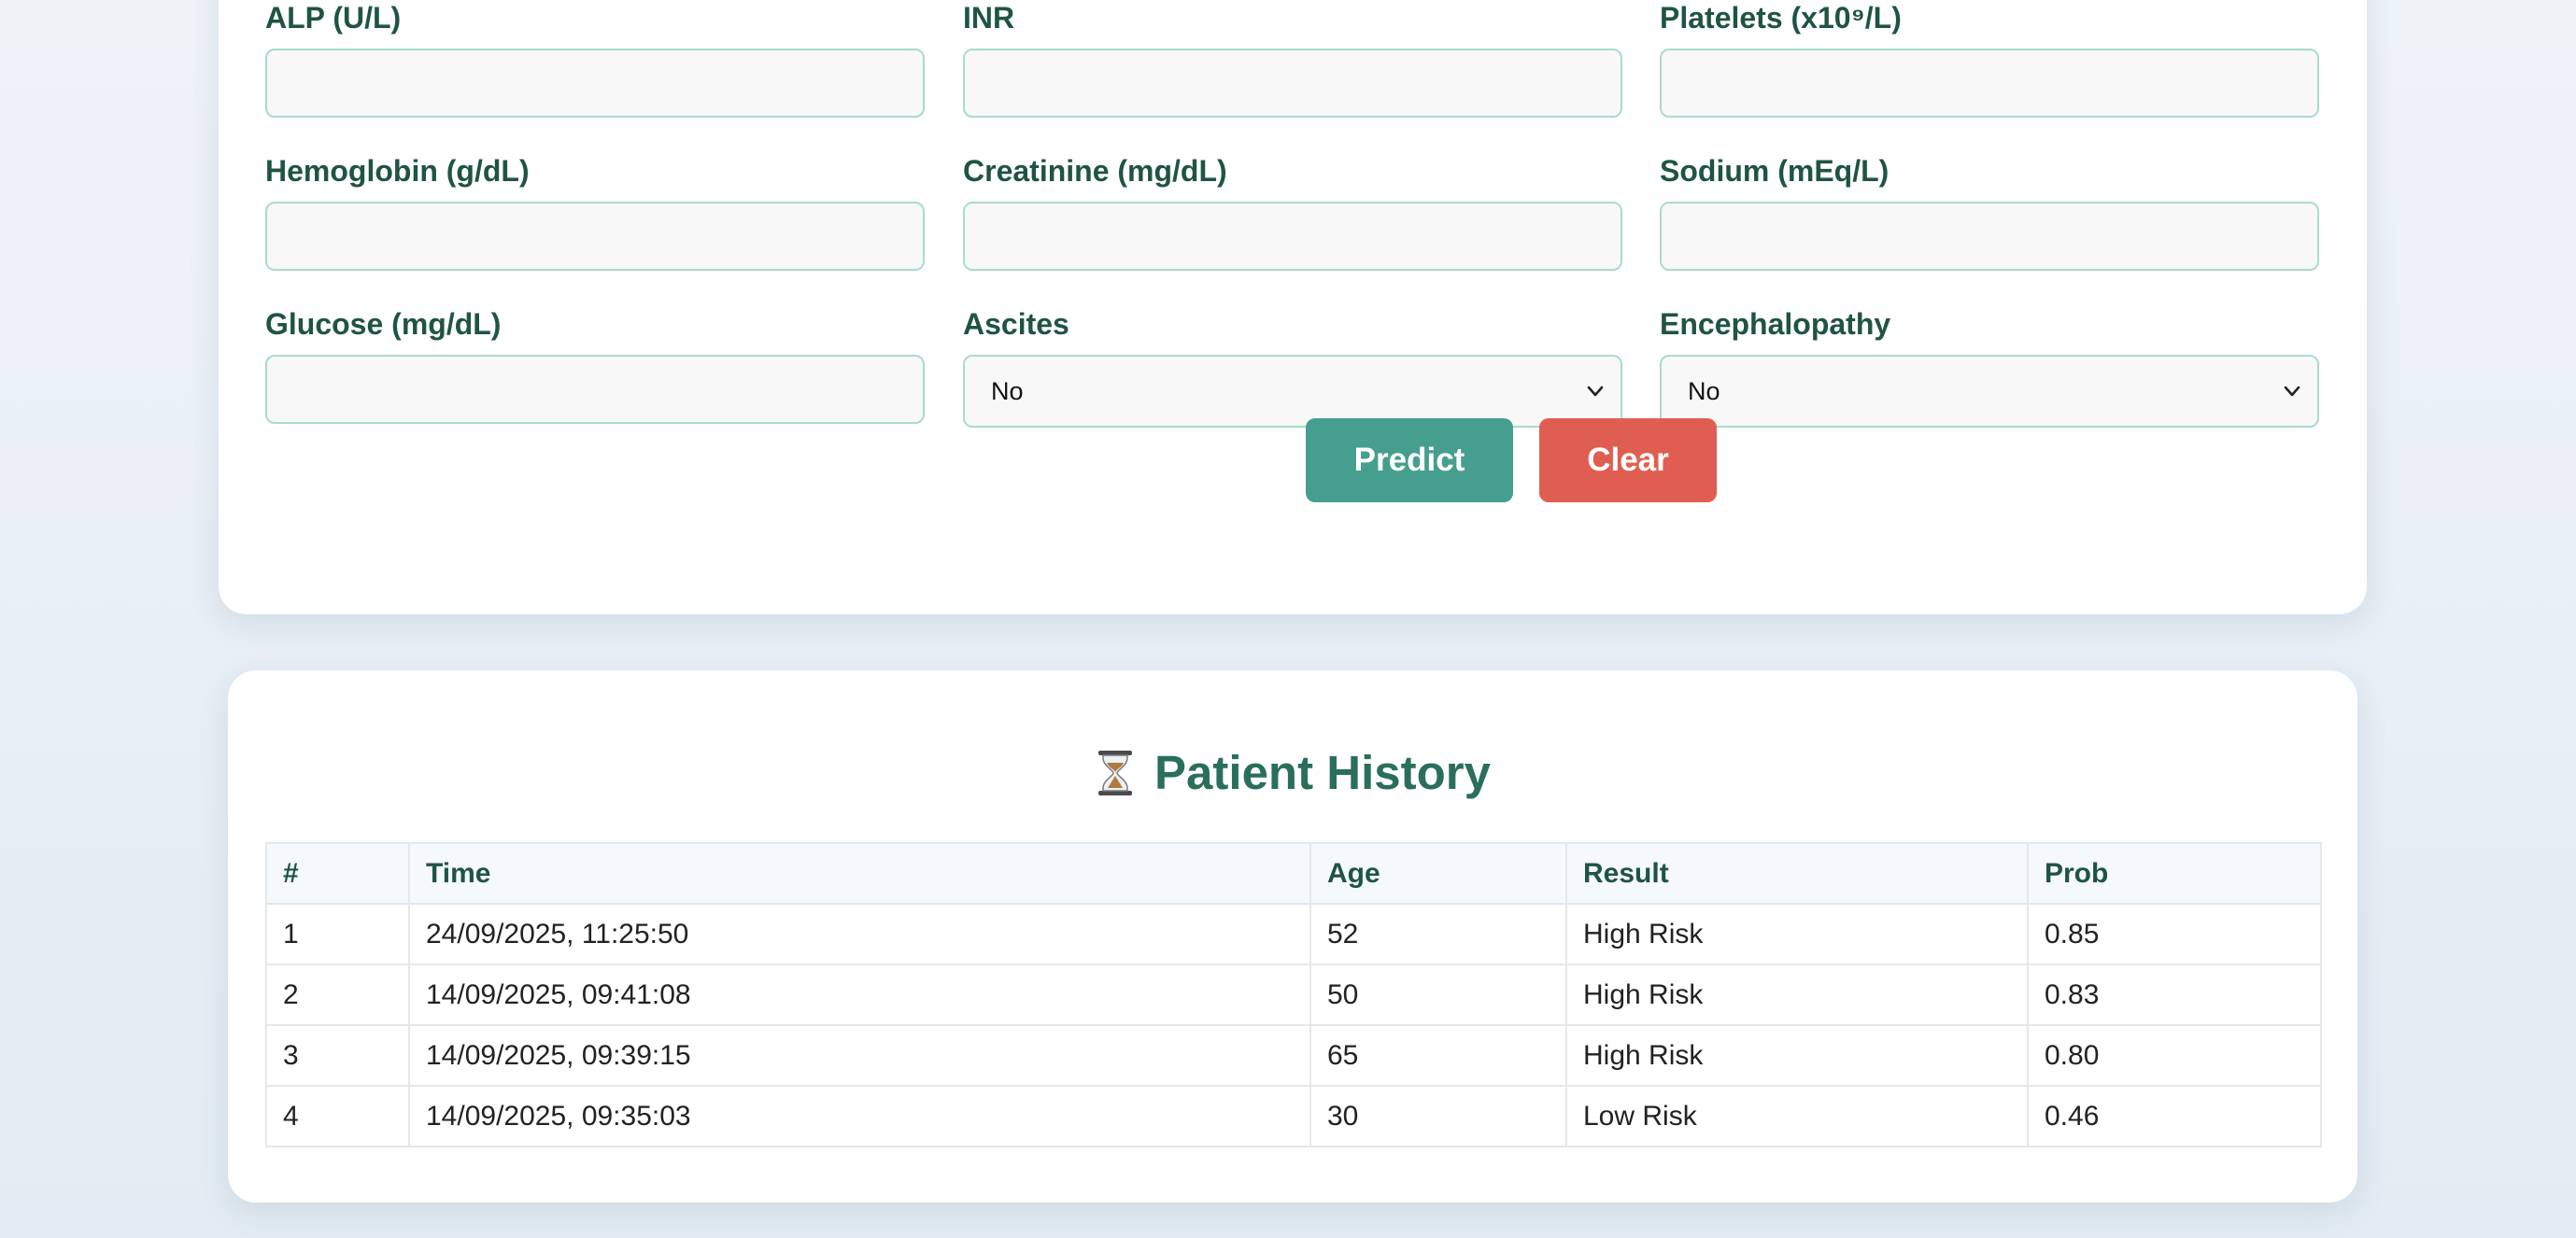  Describe the element at coordinates (1989, 83) in the screenshot. I see `platelets-input` at that location.